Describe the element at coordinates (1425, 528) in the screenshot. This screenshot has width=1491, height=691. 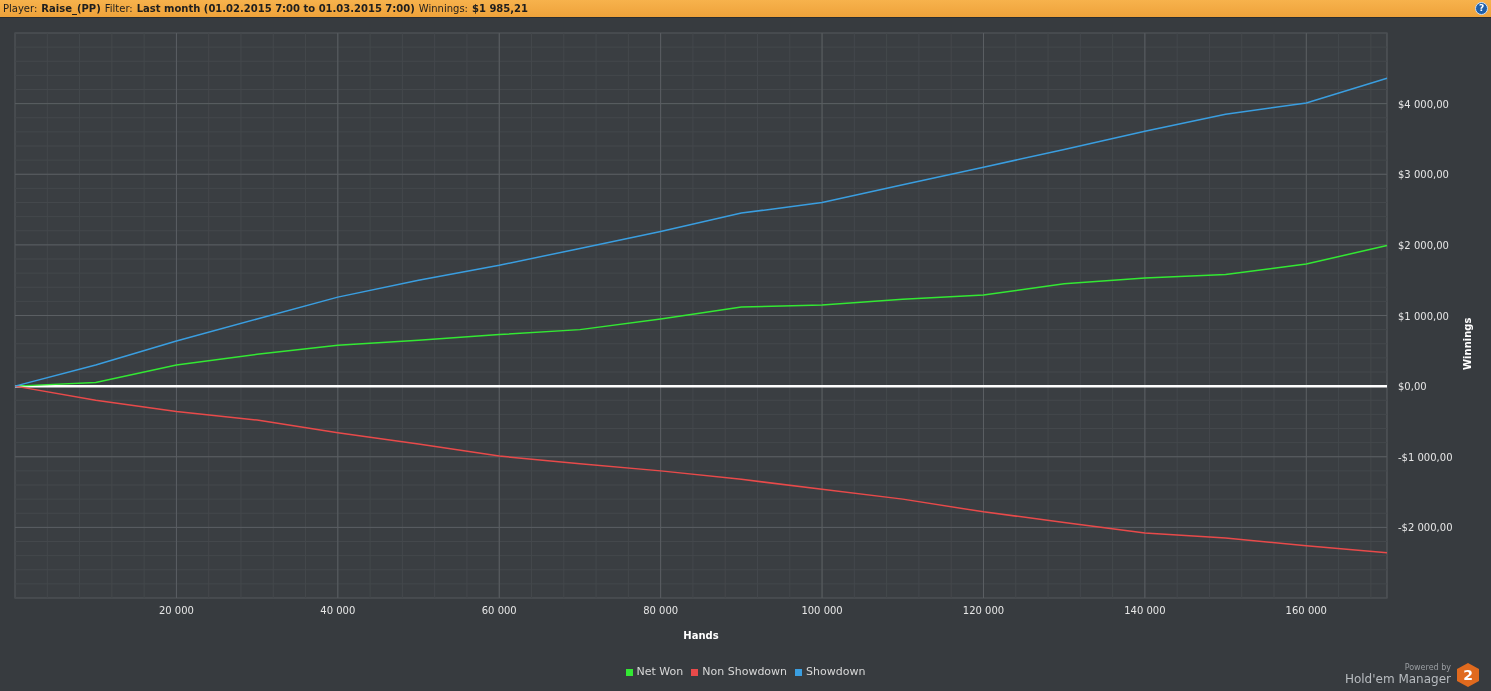
I see `y-tick-label: -$2 000,00` at that location.